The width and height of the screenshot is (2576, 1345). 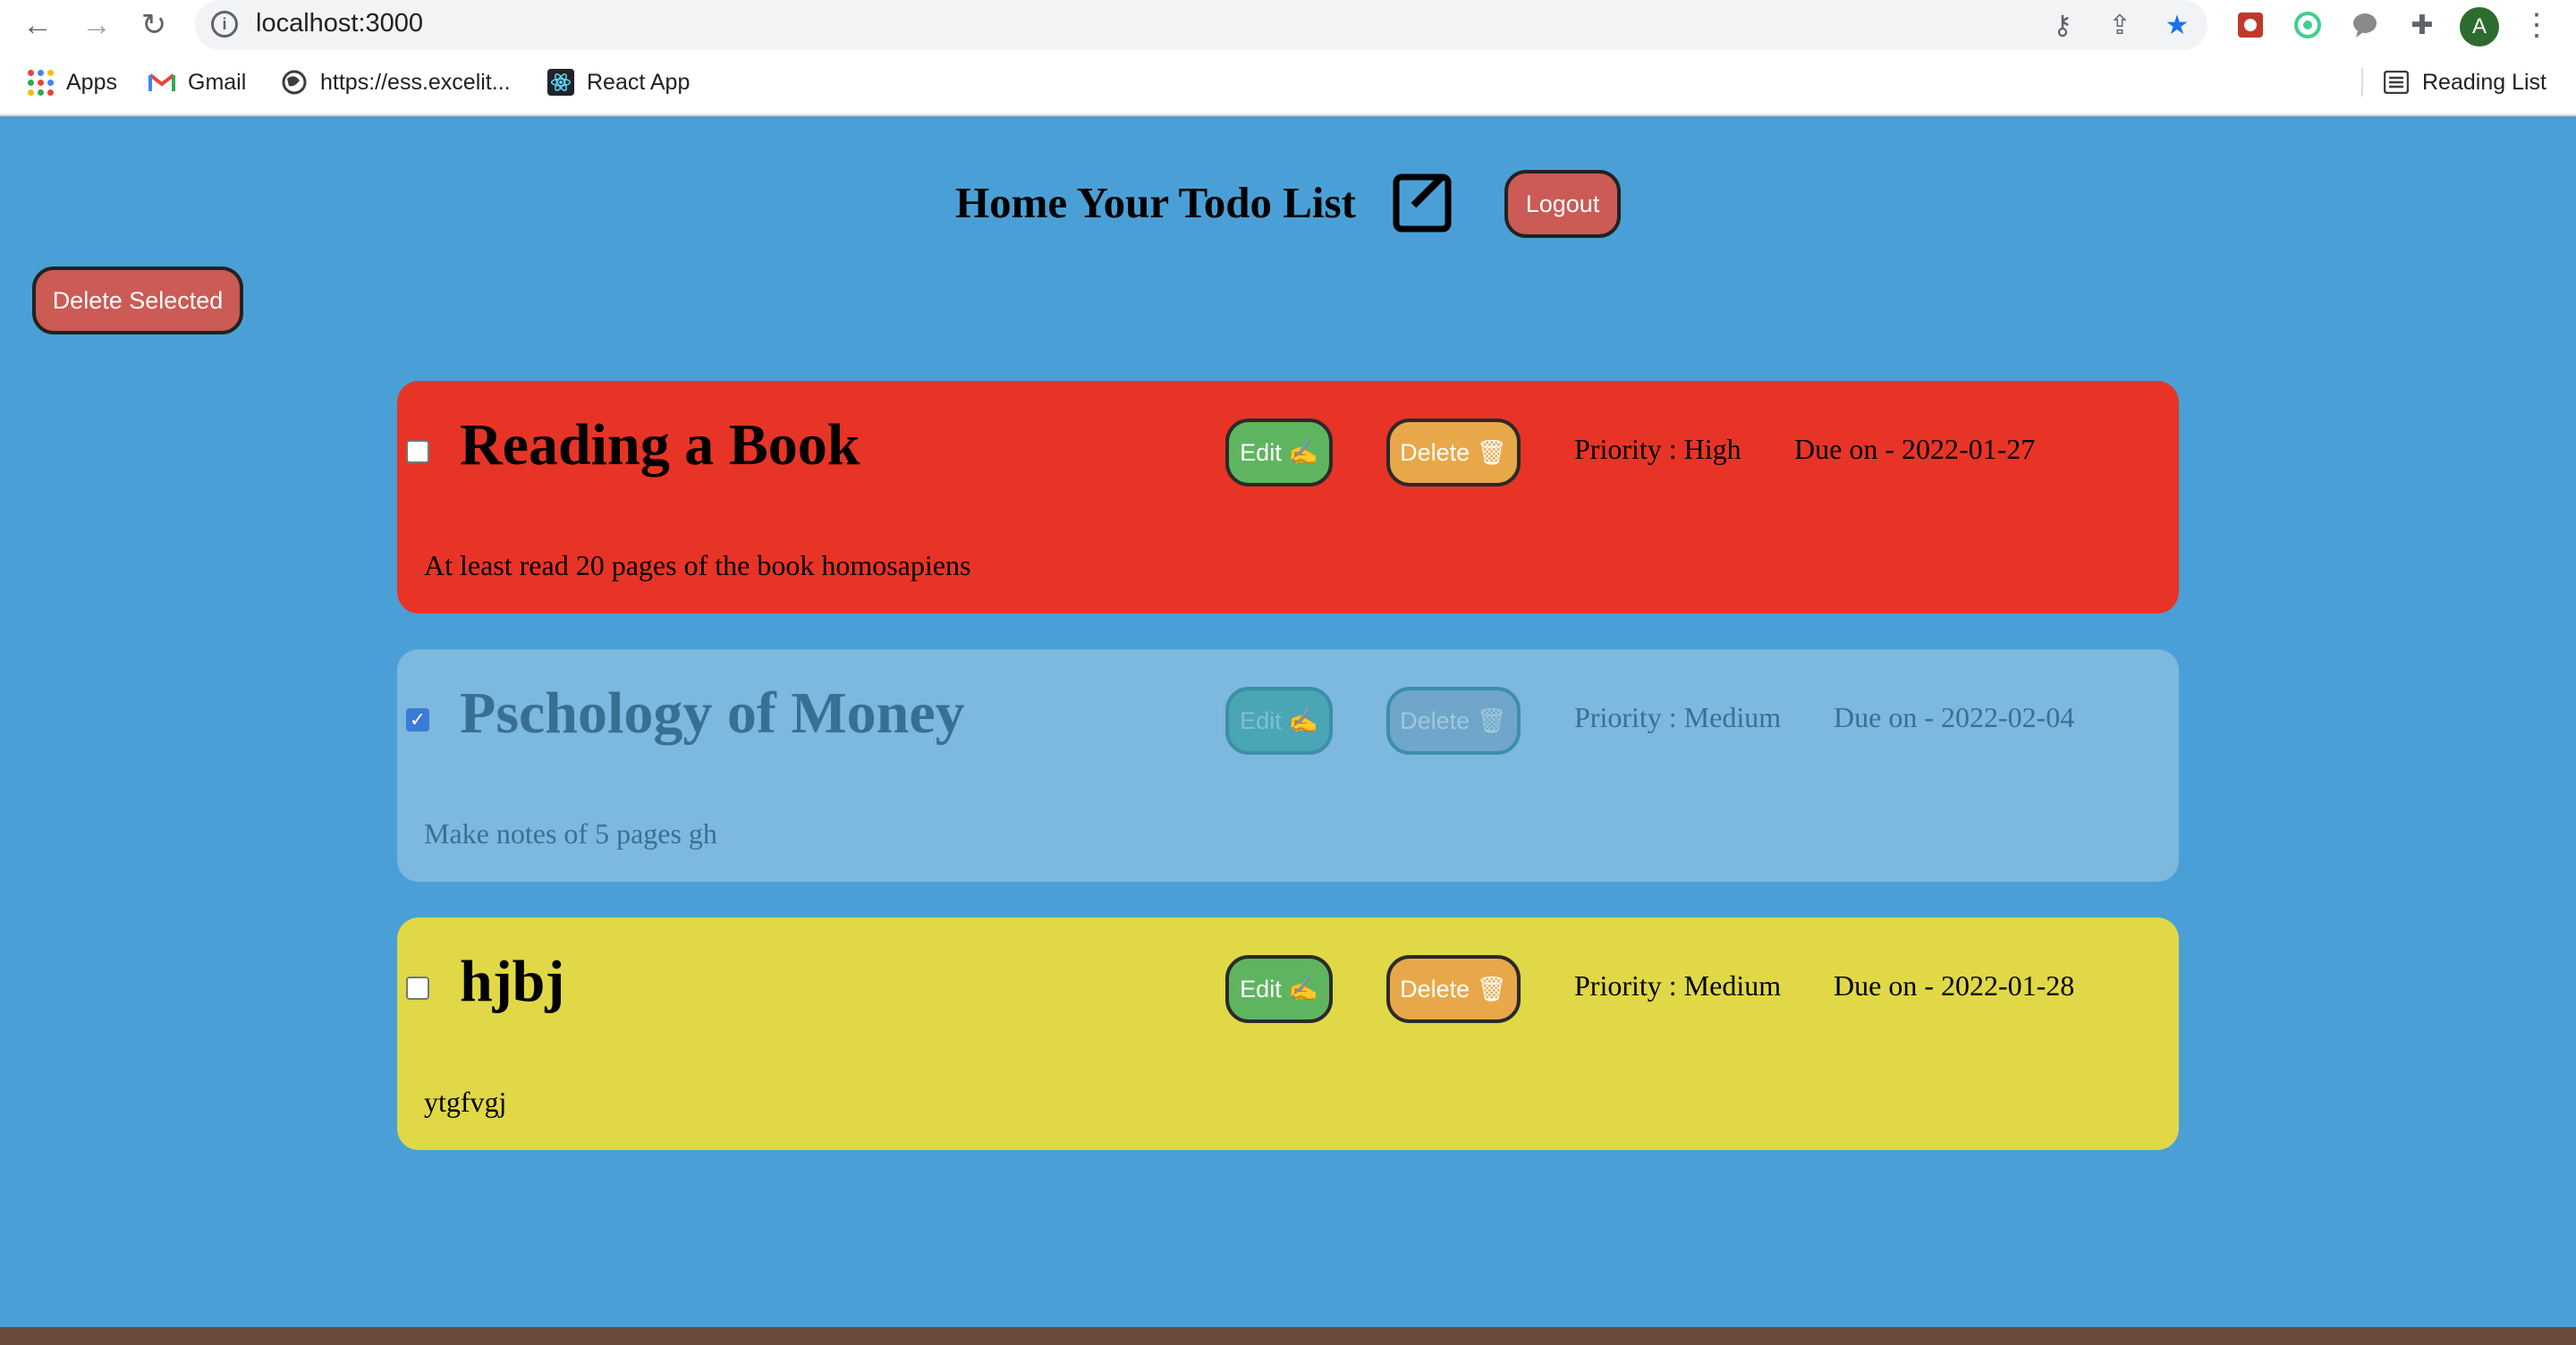 What do you see at coordinates (154, 25) in the screenshot?
I see `reload-icon: ↻` at bounding box center [154, 25].